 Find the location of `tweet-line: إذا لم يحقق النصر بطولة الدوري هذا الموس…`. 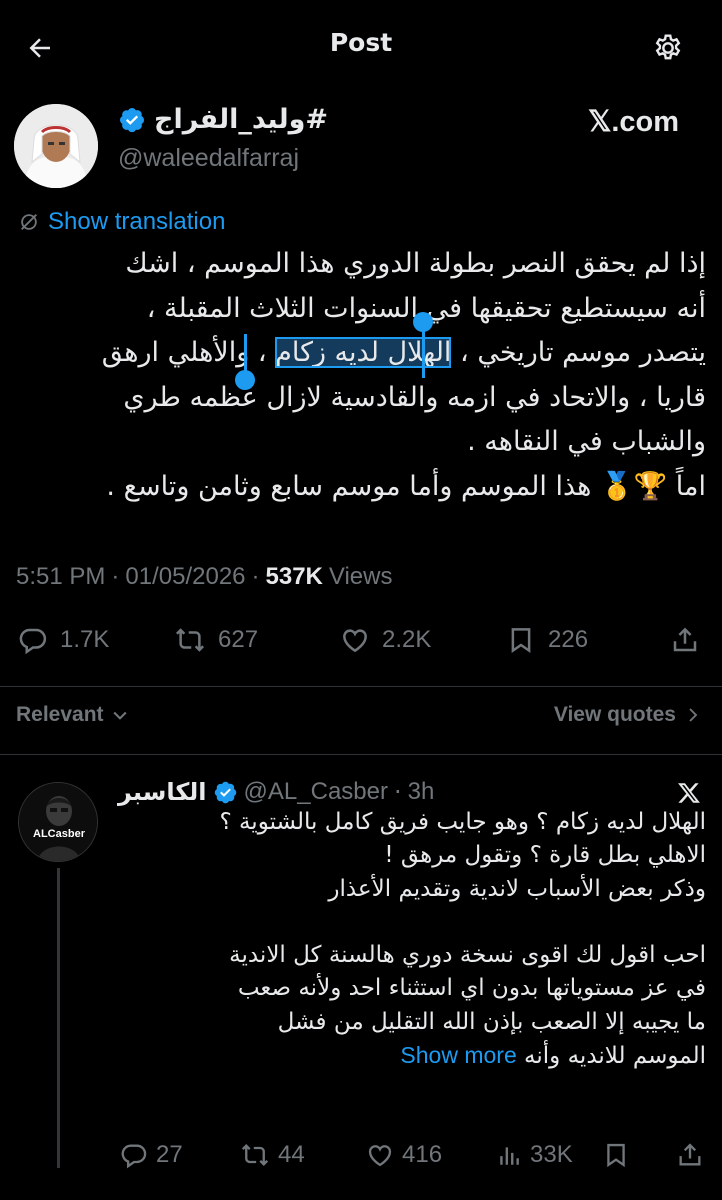

tweet-line: إذا لم يحقق النصر بطولة الدوري هذا الموس… is located at coordinates (415, 263).